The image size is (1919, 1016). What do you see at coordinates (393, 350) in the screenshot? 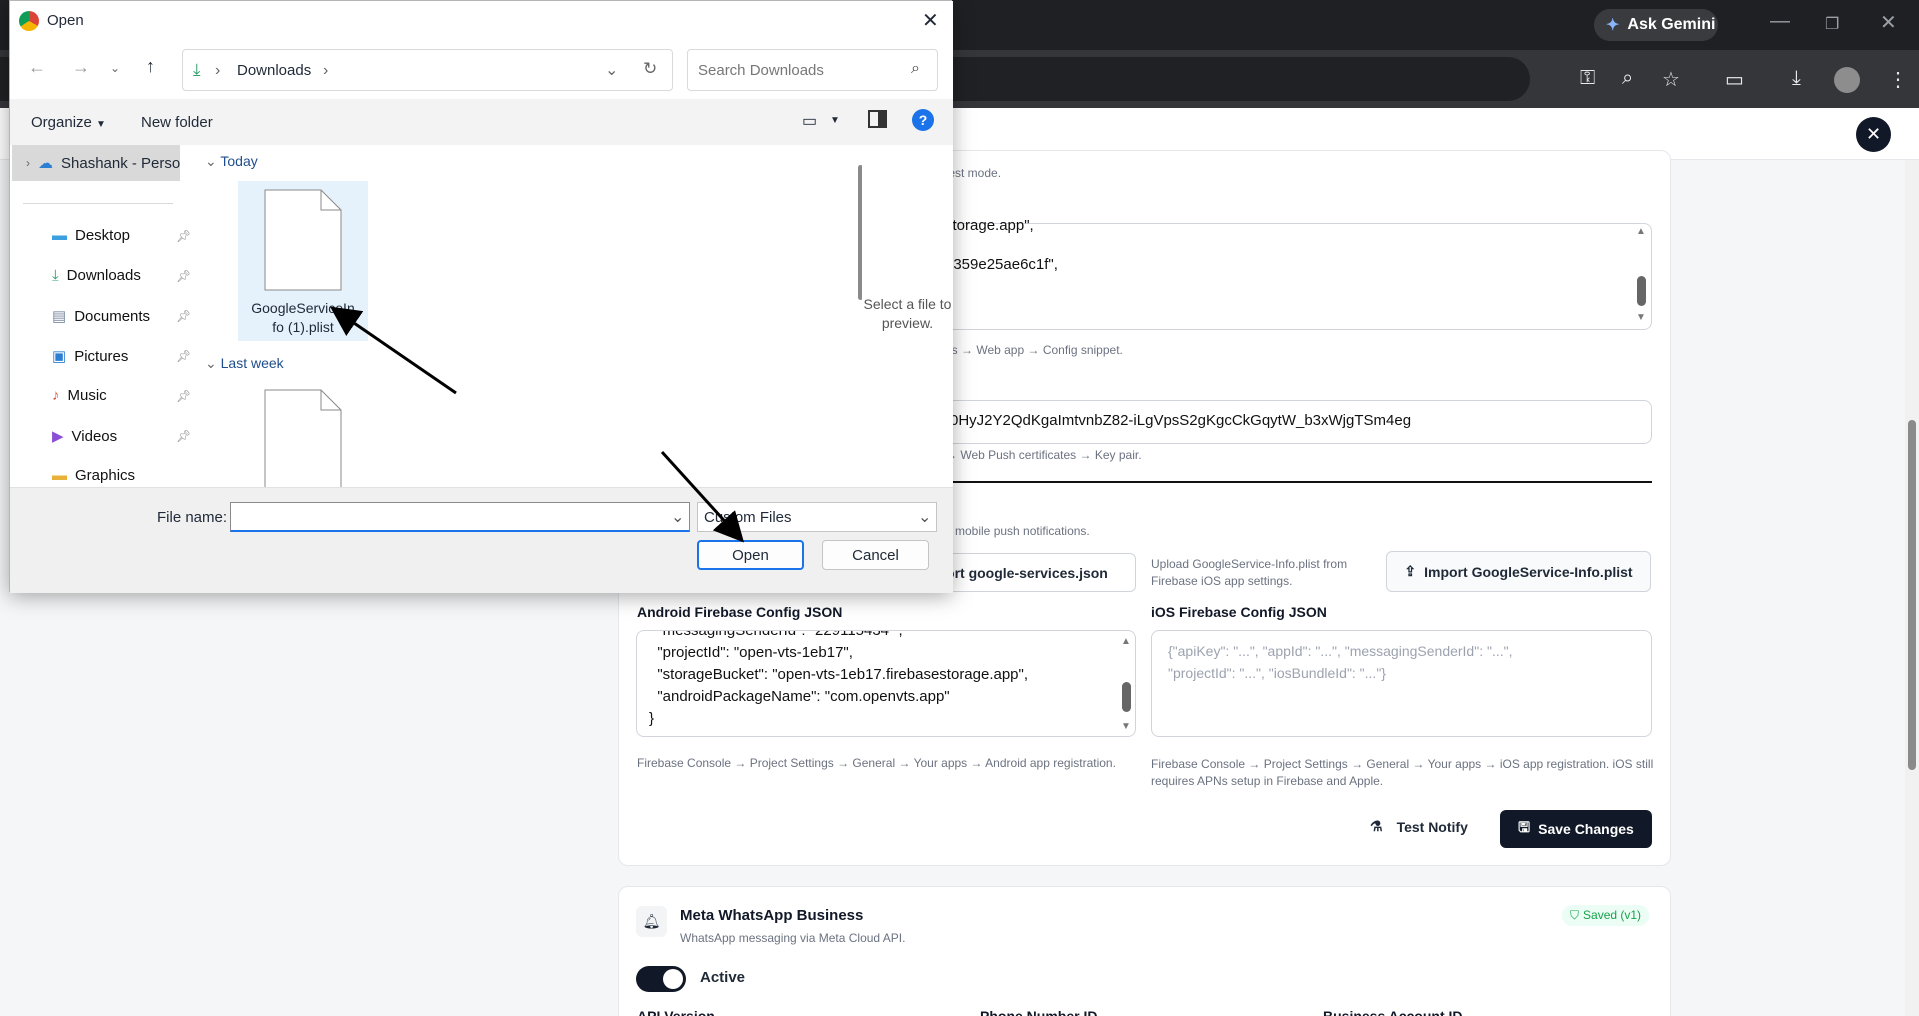
I see `arrow-to-file` at bounding box center [393, 350].